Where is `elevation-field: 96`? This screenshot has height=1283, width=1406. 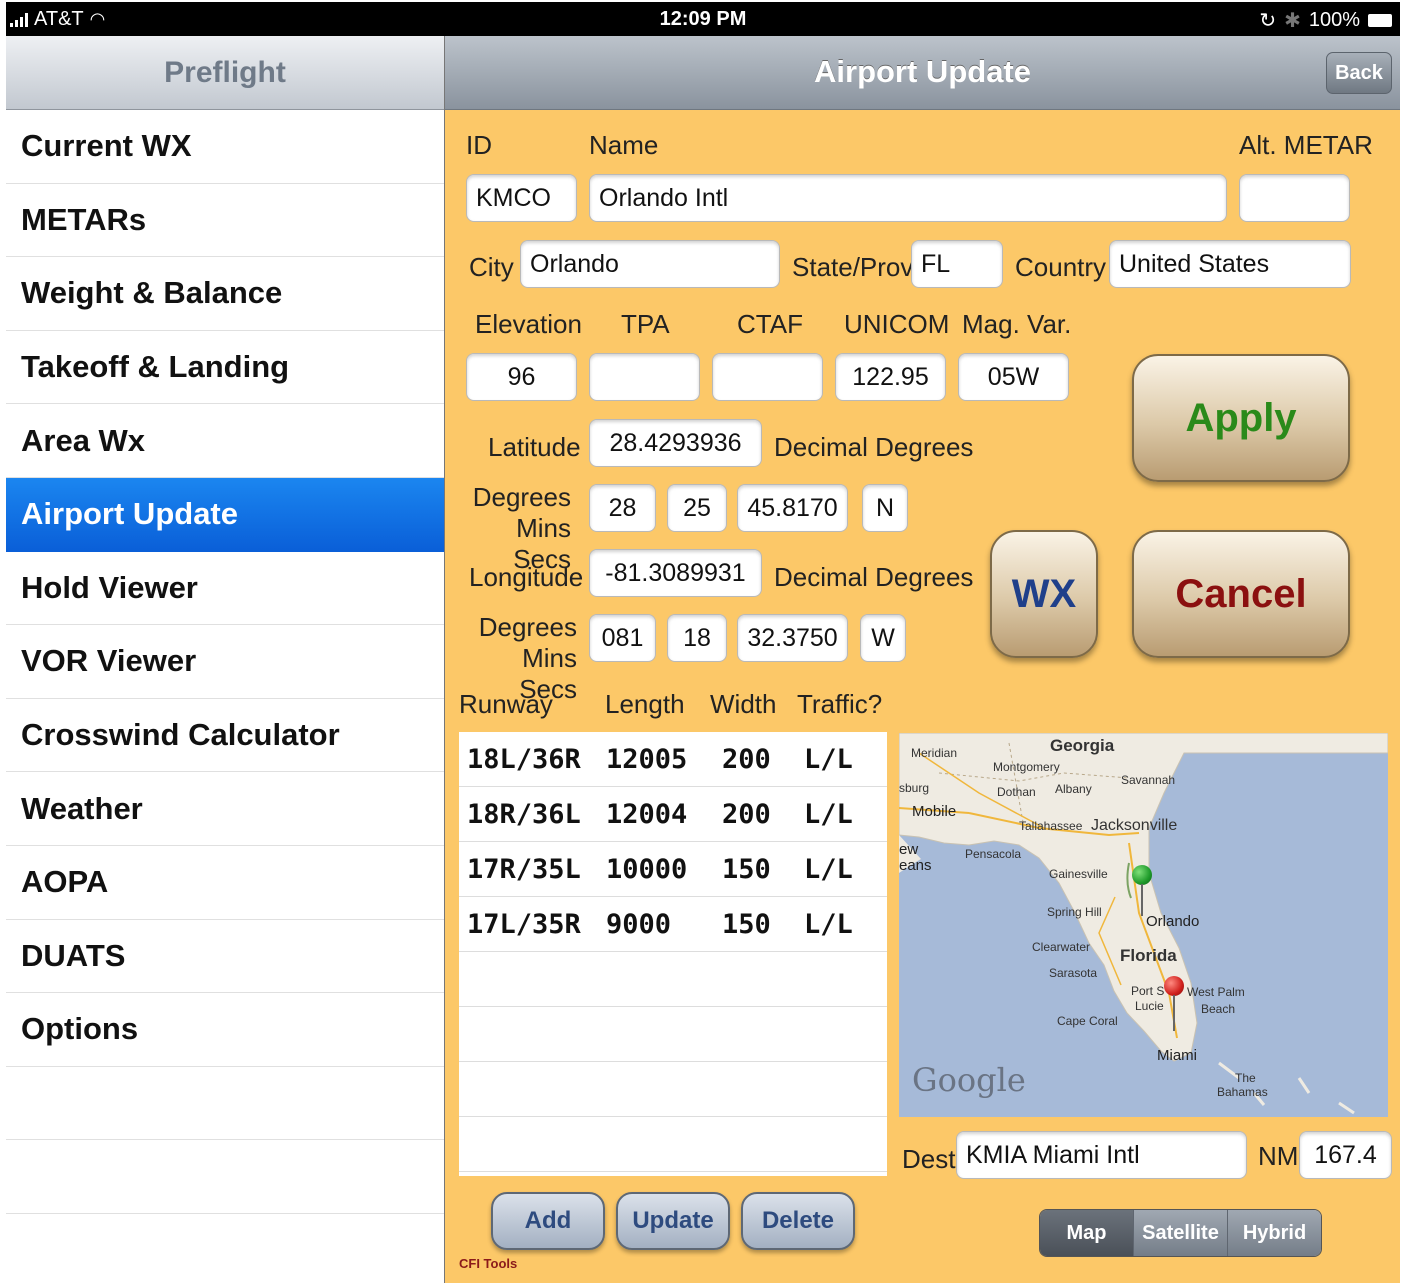 elevation-field: 96 is located at coordinates (521, 377).